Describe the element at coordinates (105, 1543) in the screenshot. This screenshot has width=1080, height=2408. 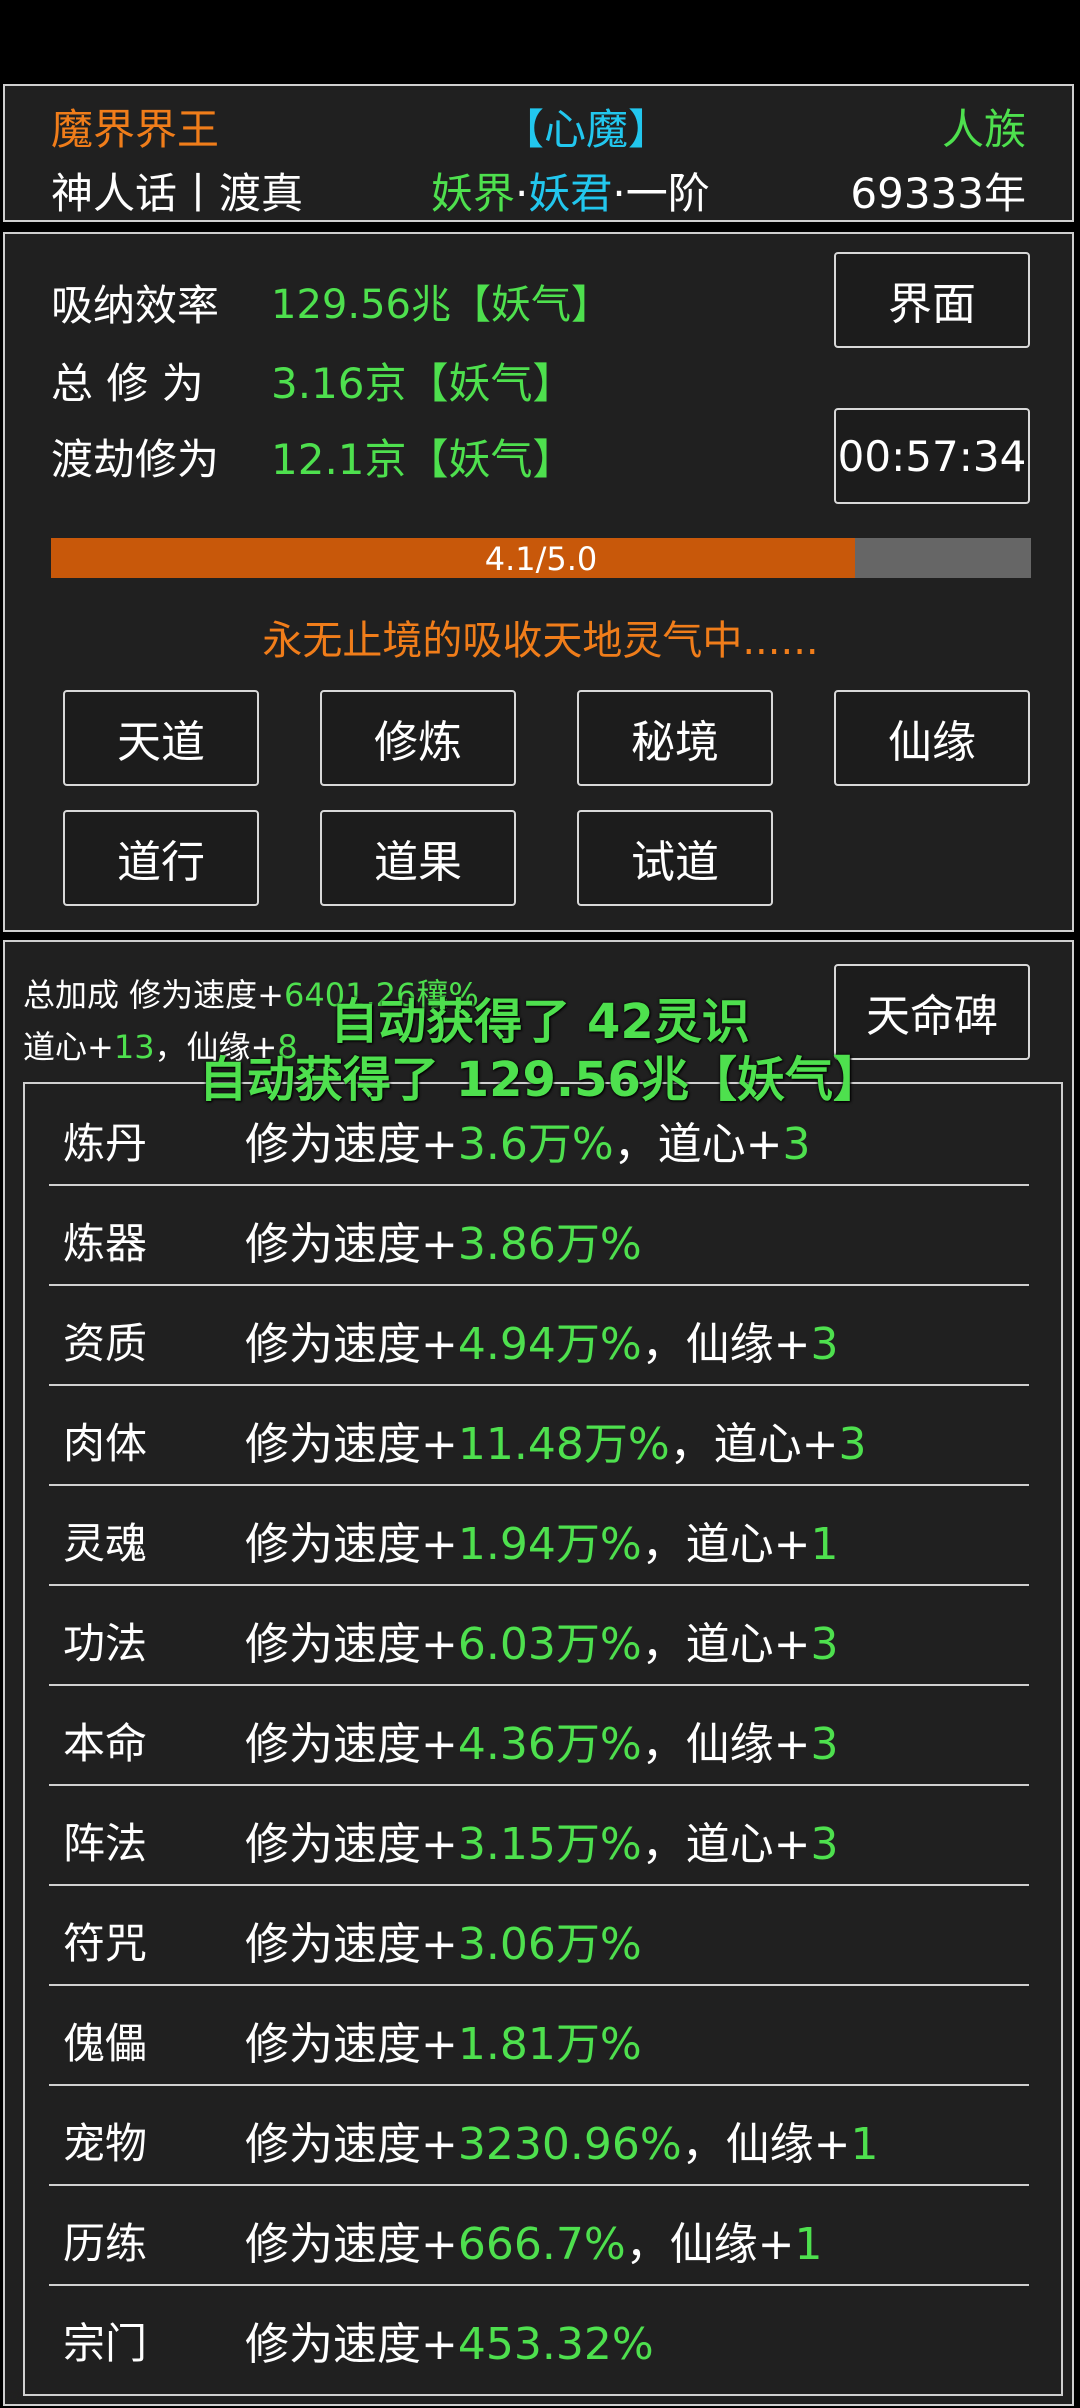
I see `bonus-row-name: 灵魂` at that location.